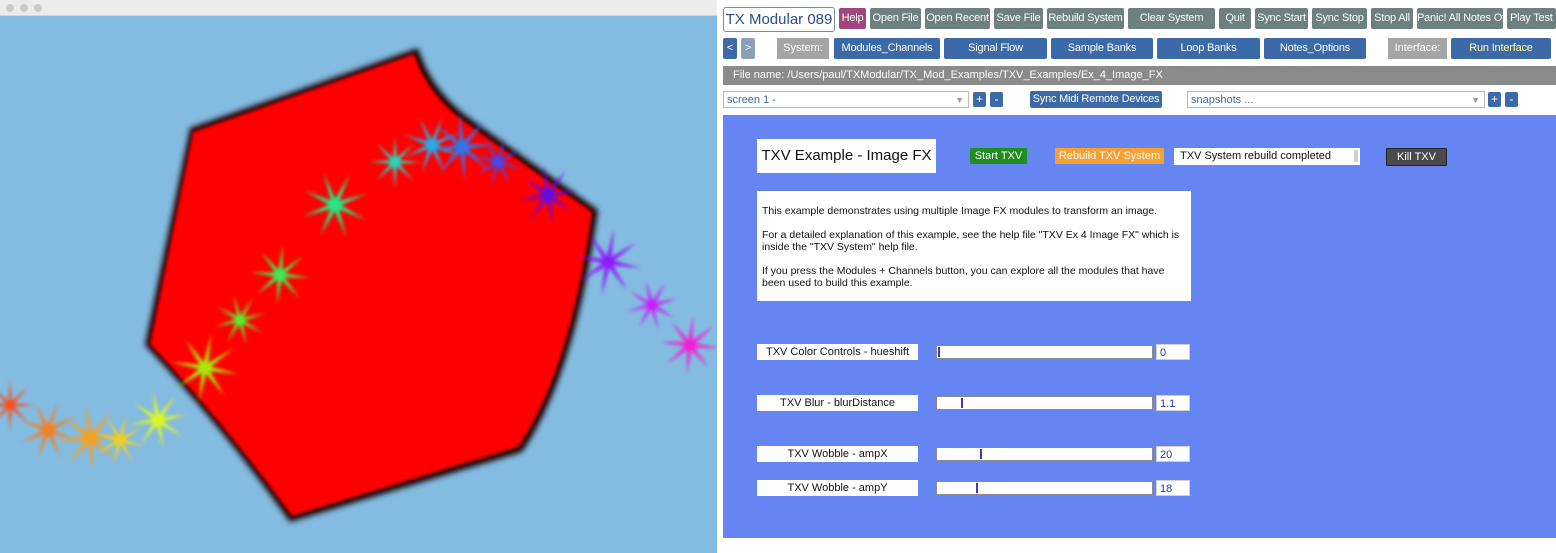 The width and height of the screenshot is (1556, 553). I want to click on page-title: TXV Example - Image FX, so click(846, 156).